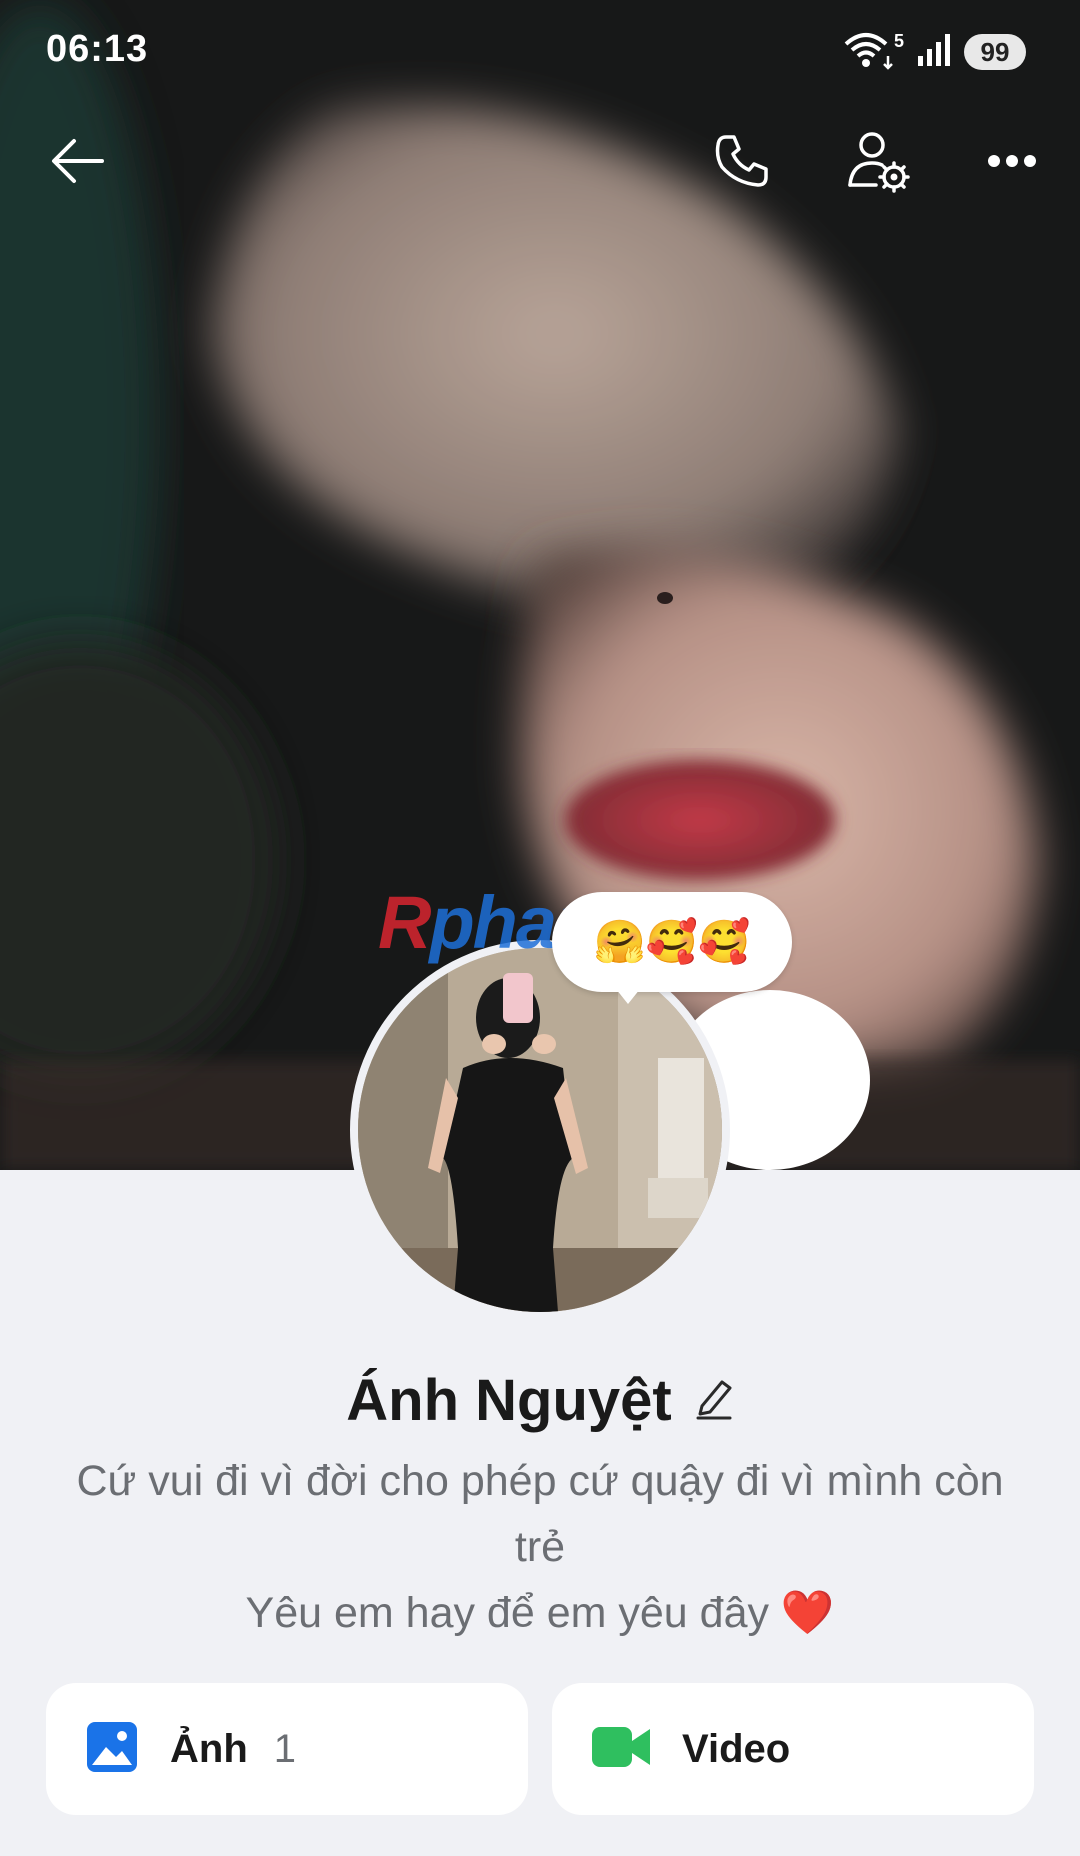 This screenshot has width=1080, height=1856. Describe the element at coordinates (870, 52) in the screenshot. I see `wifi-icon` at that location.